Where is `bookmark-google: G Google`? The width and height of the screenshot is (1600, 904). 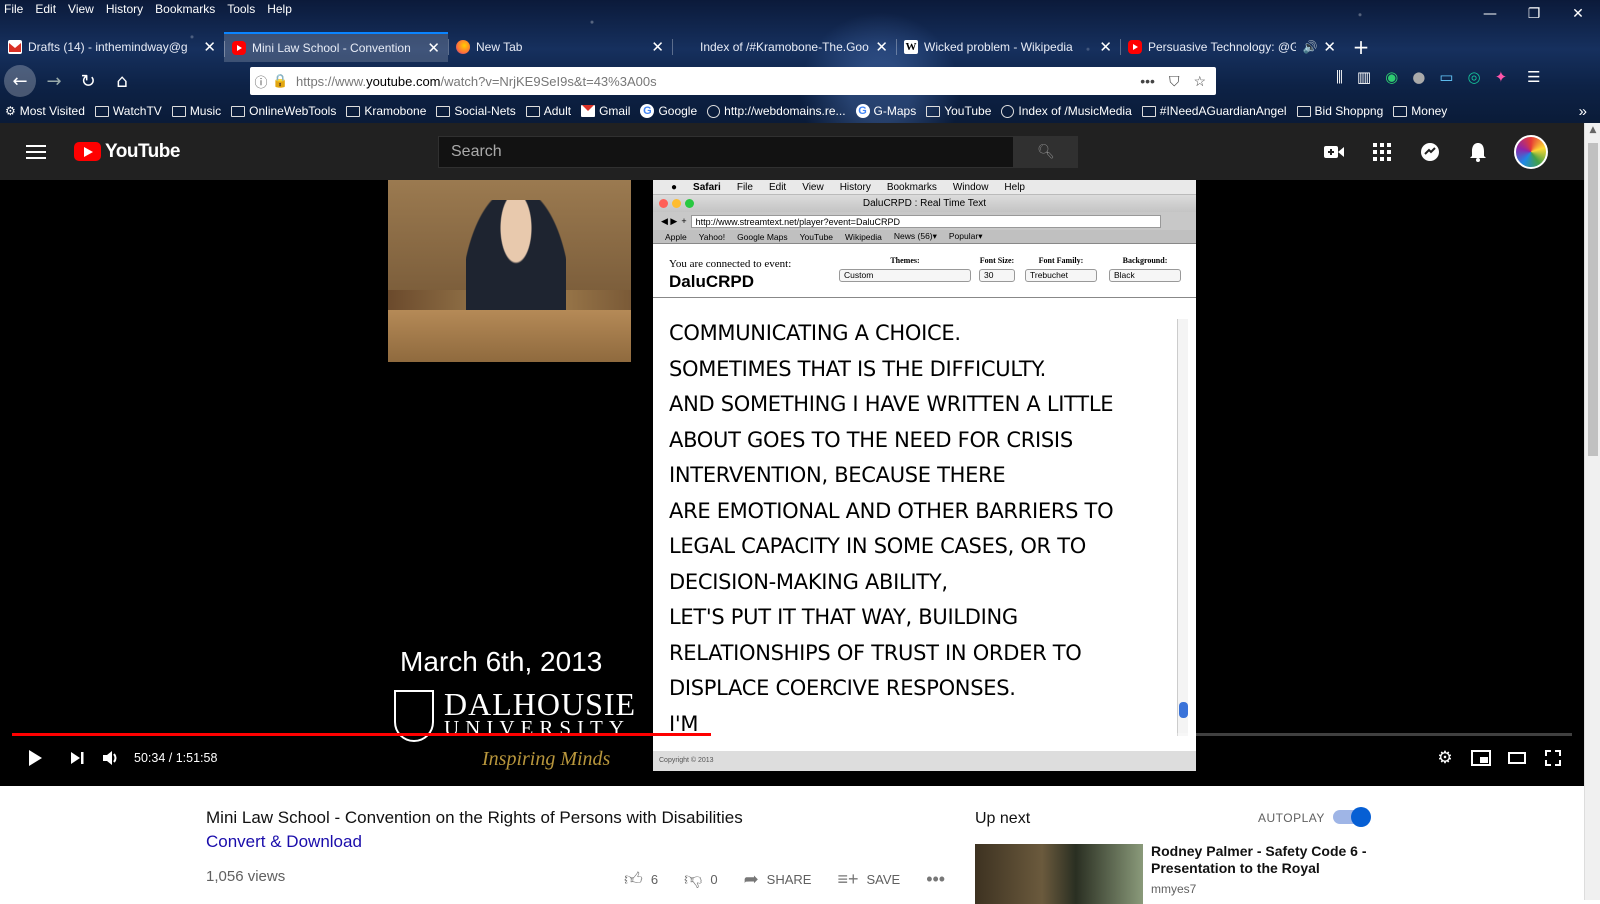 bookmark-google: G Google is located at coordinates (668, 111).